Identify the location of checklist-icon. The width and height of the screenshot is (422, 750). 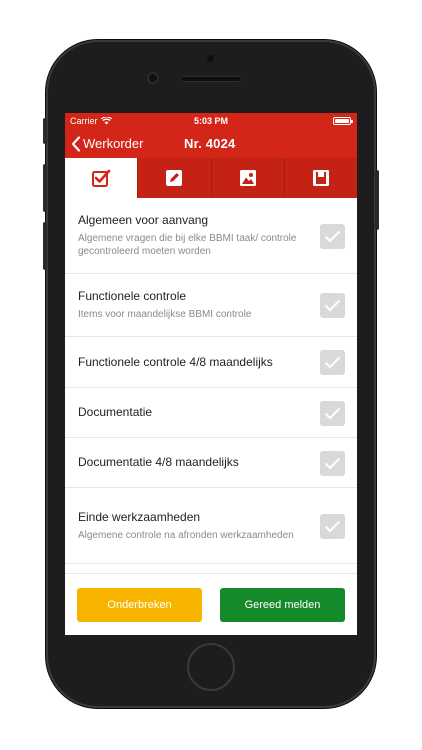
(101, 178).